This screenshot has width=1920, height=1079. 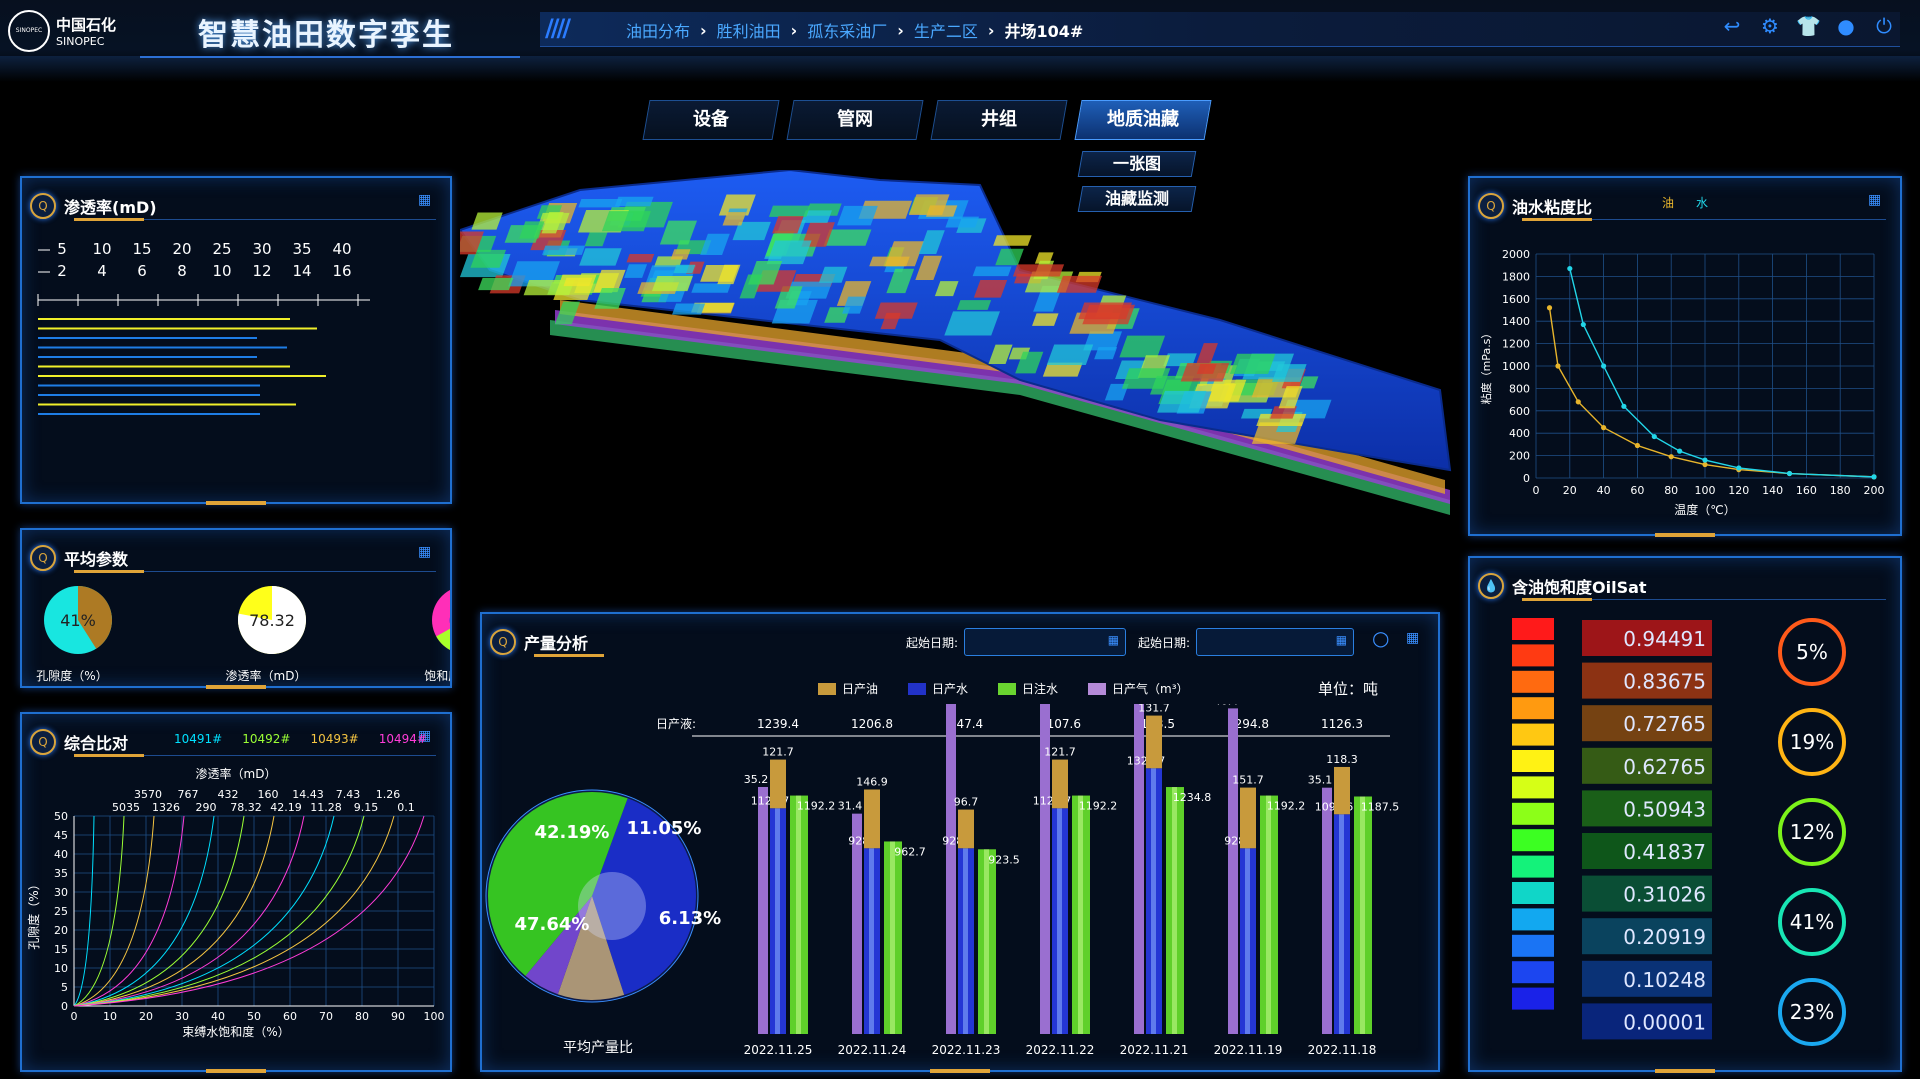 I want to click on logo-chinese: 中国石化, so click(x=86, y=25).